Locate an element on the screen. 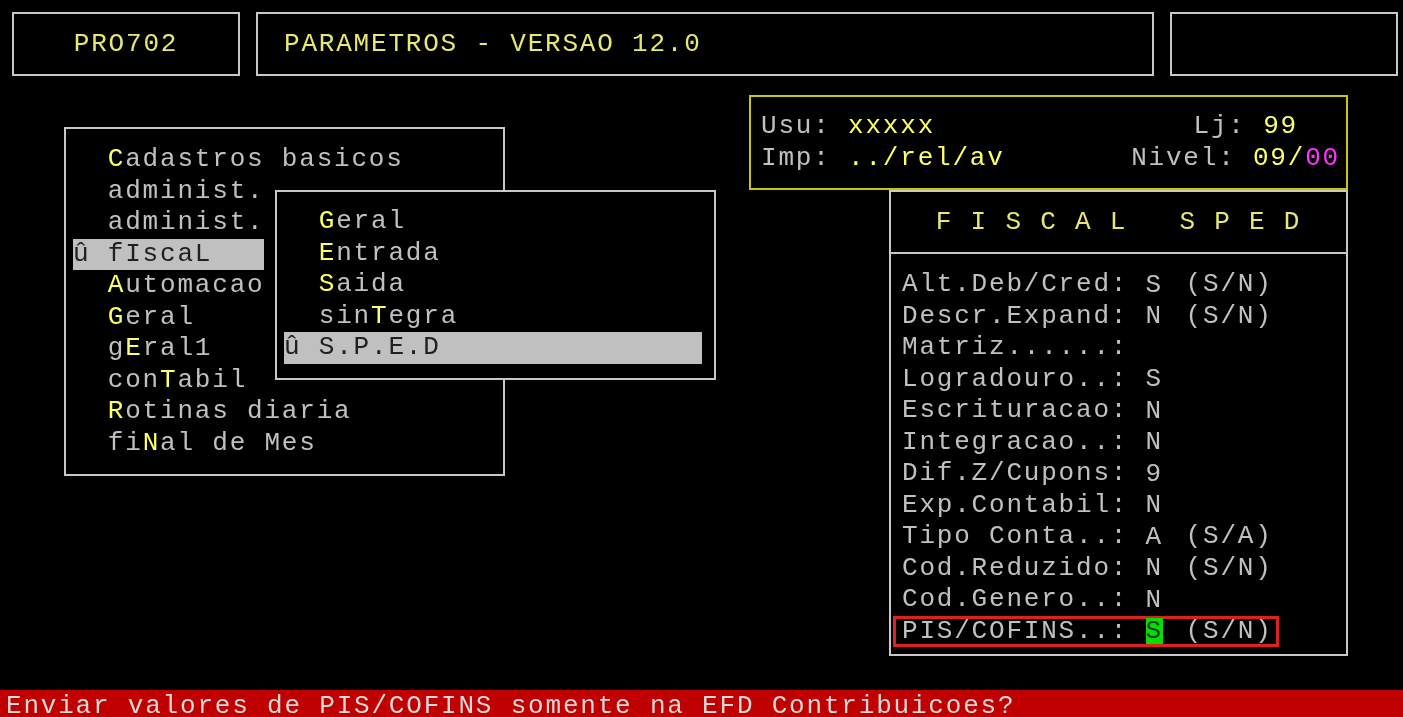  menu-item: sinTegra is located at coordinates (371, 316).